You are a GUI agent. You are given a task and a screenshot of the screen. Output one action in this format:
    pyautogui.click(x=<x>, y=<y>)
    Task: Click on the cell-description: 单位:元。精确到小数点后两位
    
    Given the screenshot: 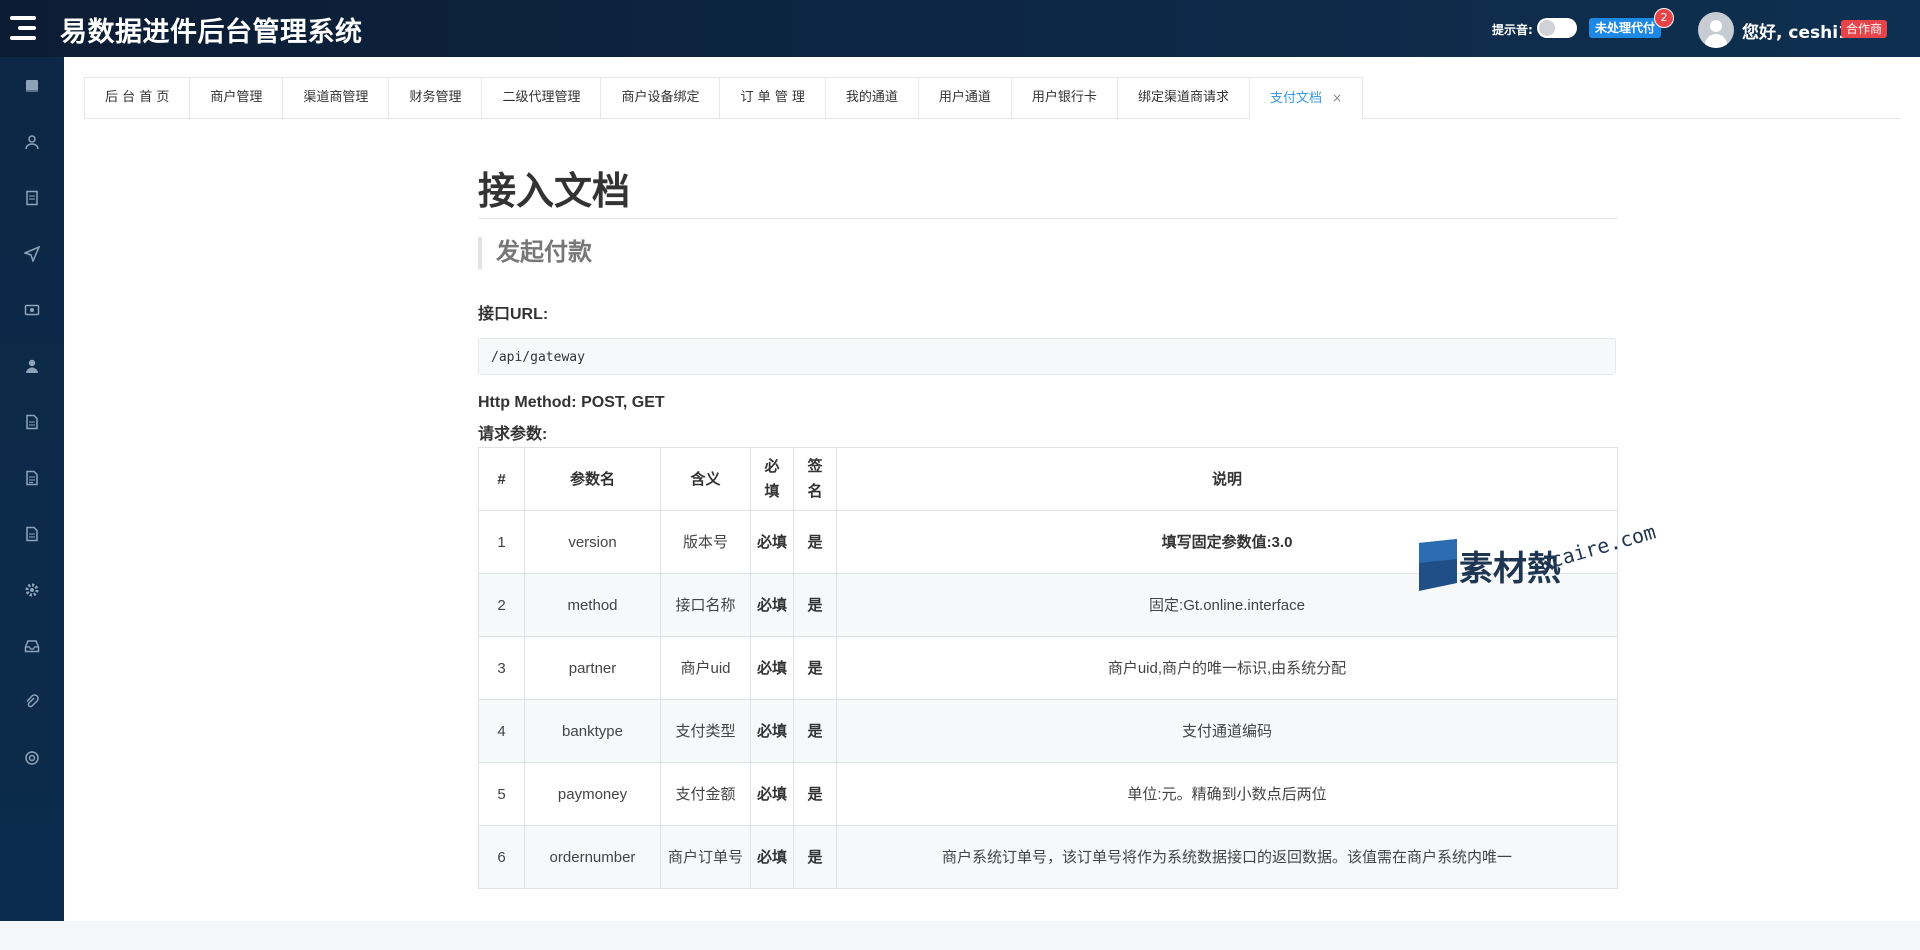 What is the action you would take?
    pyautogui.click(x=1227, y=794)
    